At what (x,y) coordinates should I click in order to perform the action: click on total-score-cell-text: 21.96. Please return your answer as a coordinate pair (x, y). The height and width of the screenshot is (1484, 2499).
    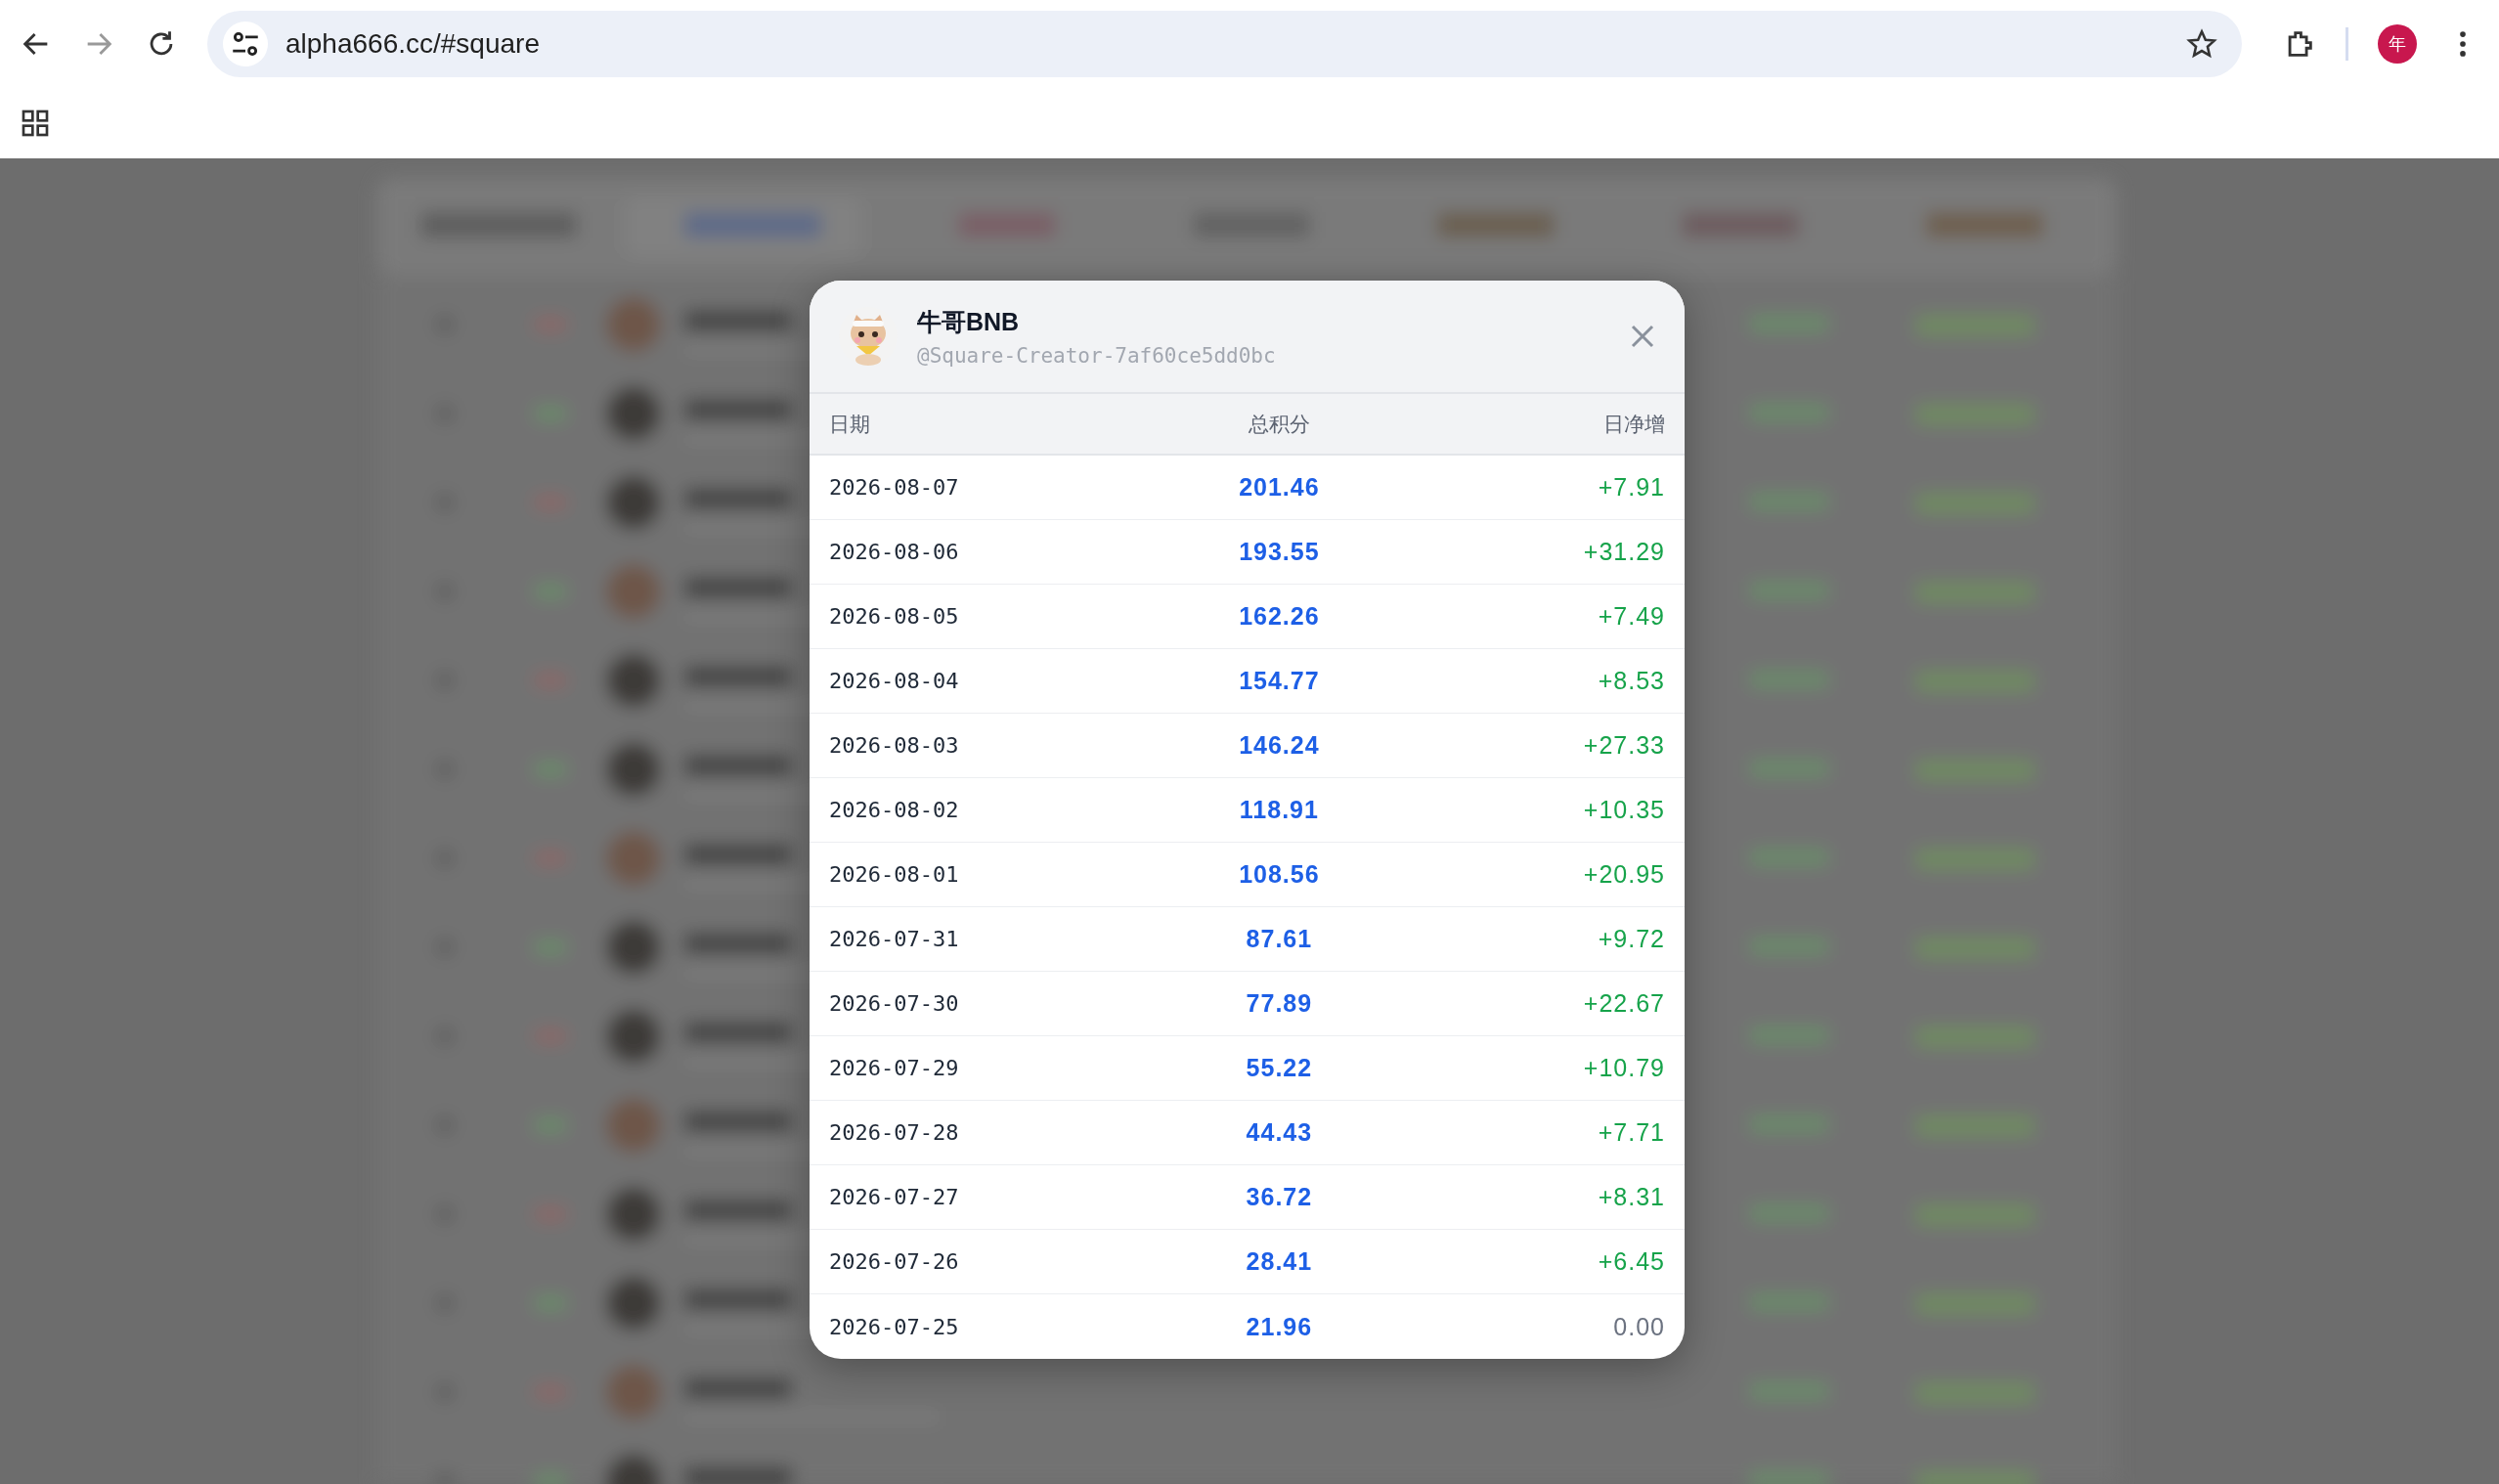
    Looking at the image, I should click on (1279, 1326).